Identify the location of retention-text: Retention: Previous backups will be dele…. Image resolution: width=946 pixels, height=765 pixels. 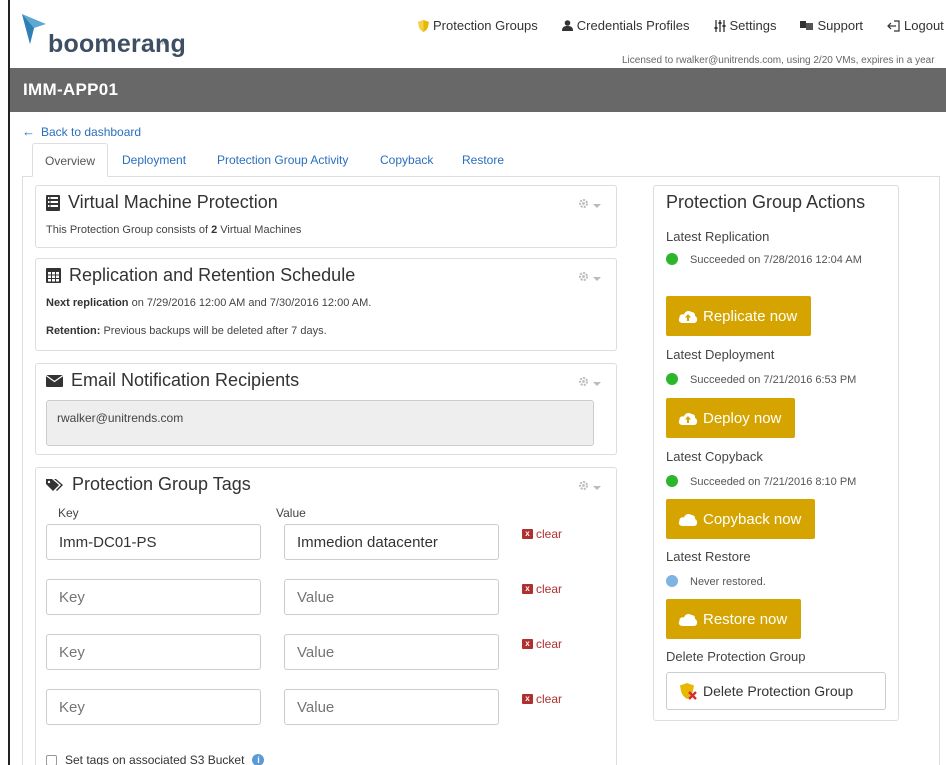
(186, 331).